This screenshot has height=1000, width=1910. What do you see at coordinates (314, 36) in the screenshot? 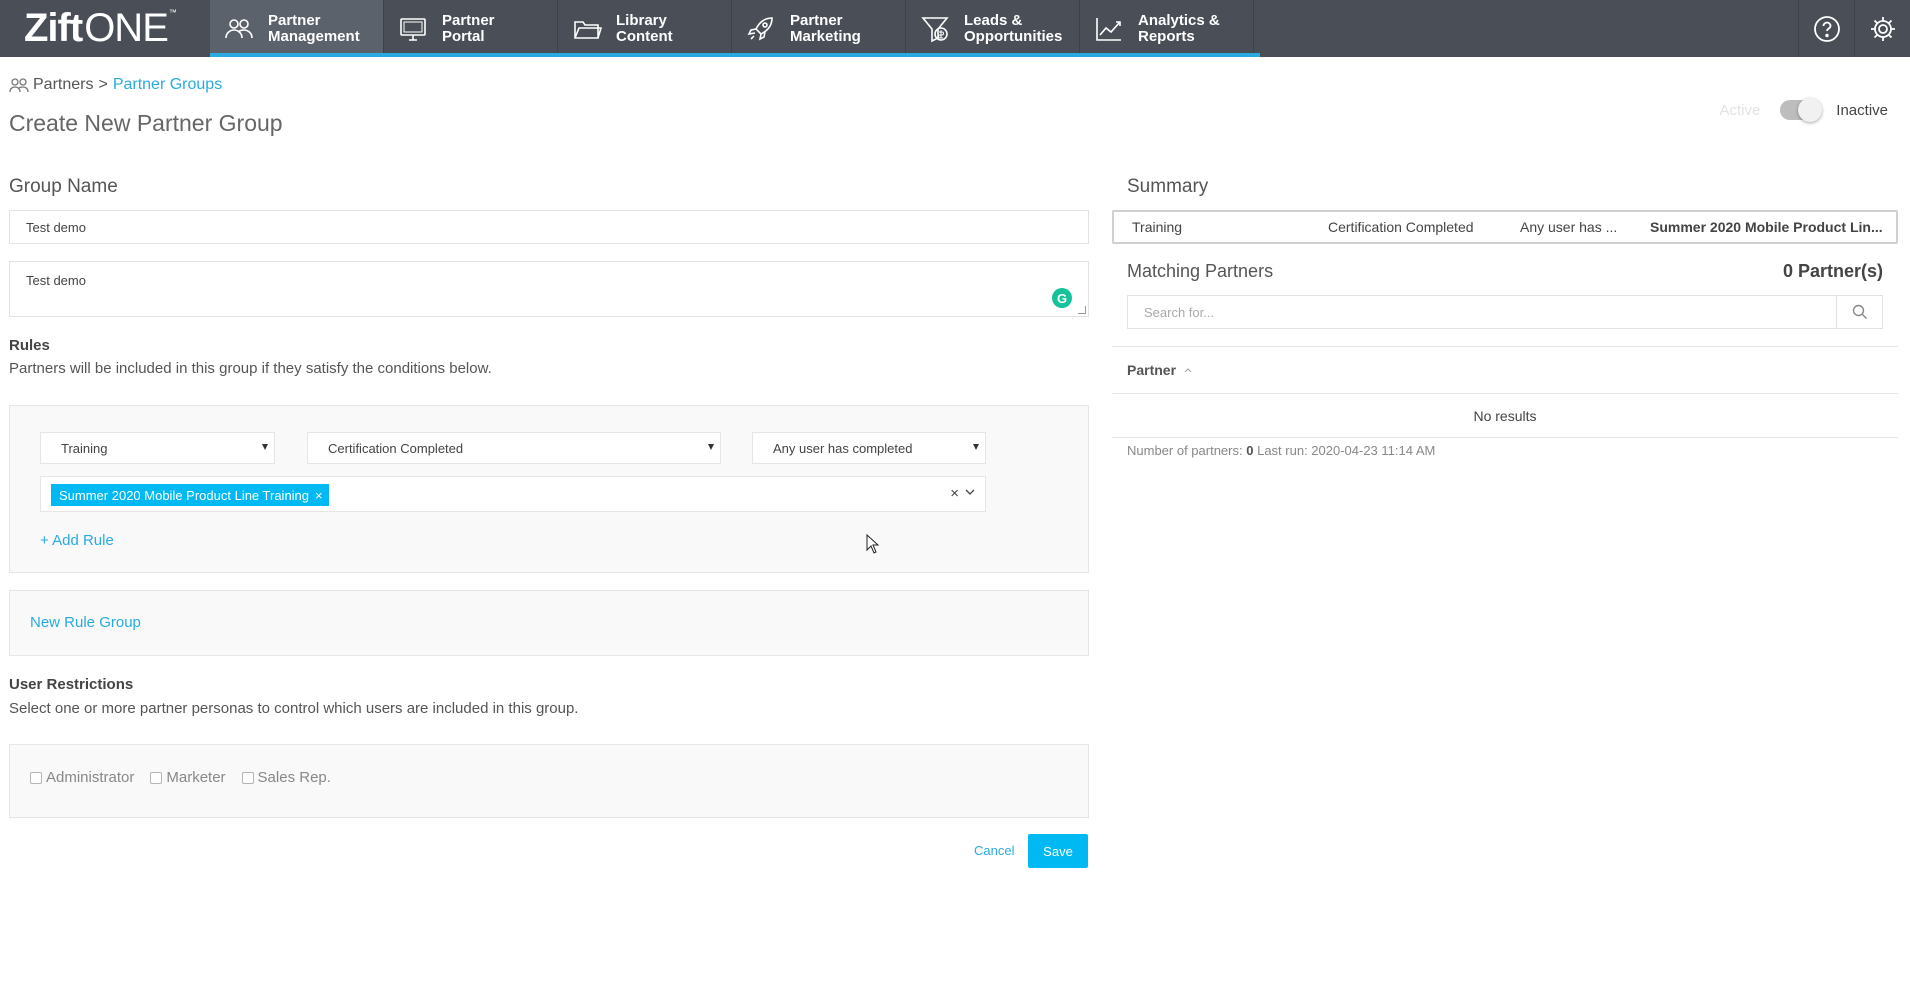
I see `nav-tab-line2: Management` at bounding box center [314, 36].